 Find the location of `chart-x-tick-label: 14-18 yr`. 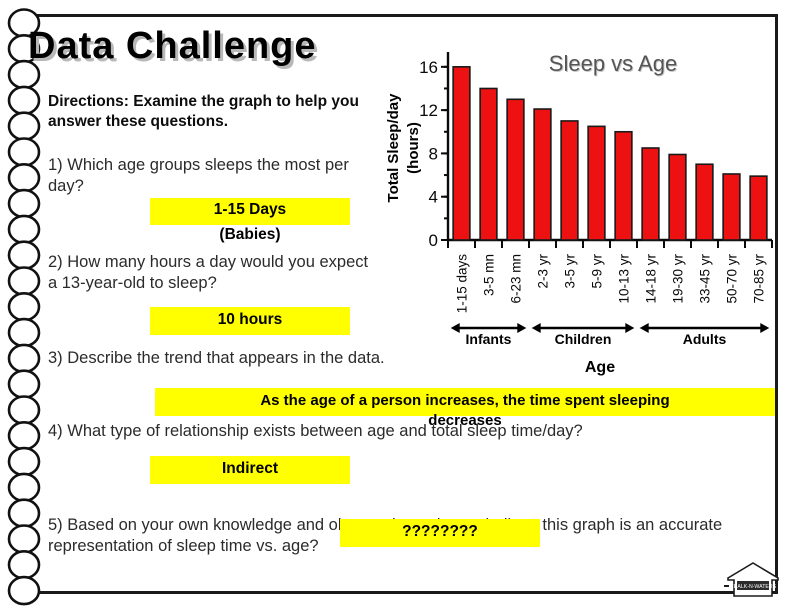

chart-x-tick-label: 14-18 yr is located at coordinates (651, 279).